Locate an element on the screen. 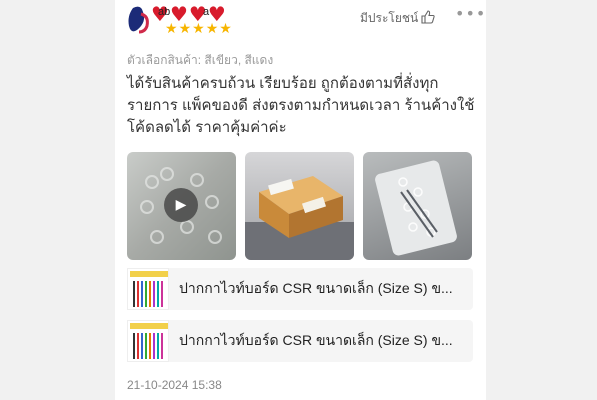  rating-stars: ★ ★ ★ ★ ★ is located at coordinates (198, 29).